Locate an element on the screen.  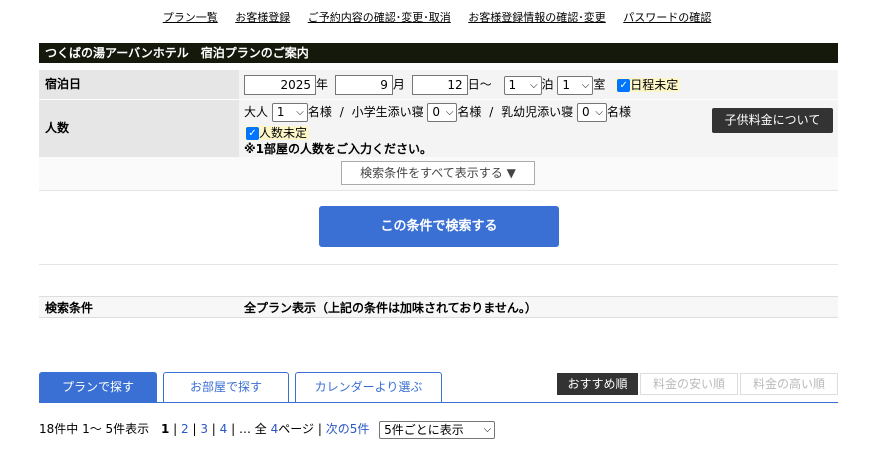
day-unit: 日～ is located at coordinates (479, 84).